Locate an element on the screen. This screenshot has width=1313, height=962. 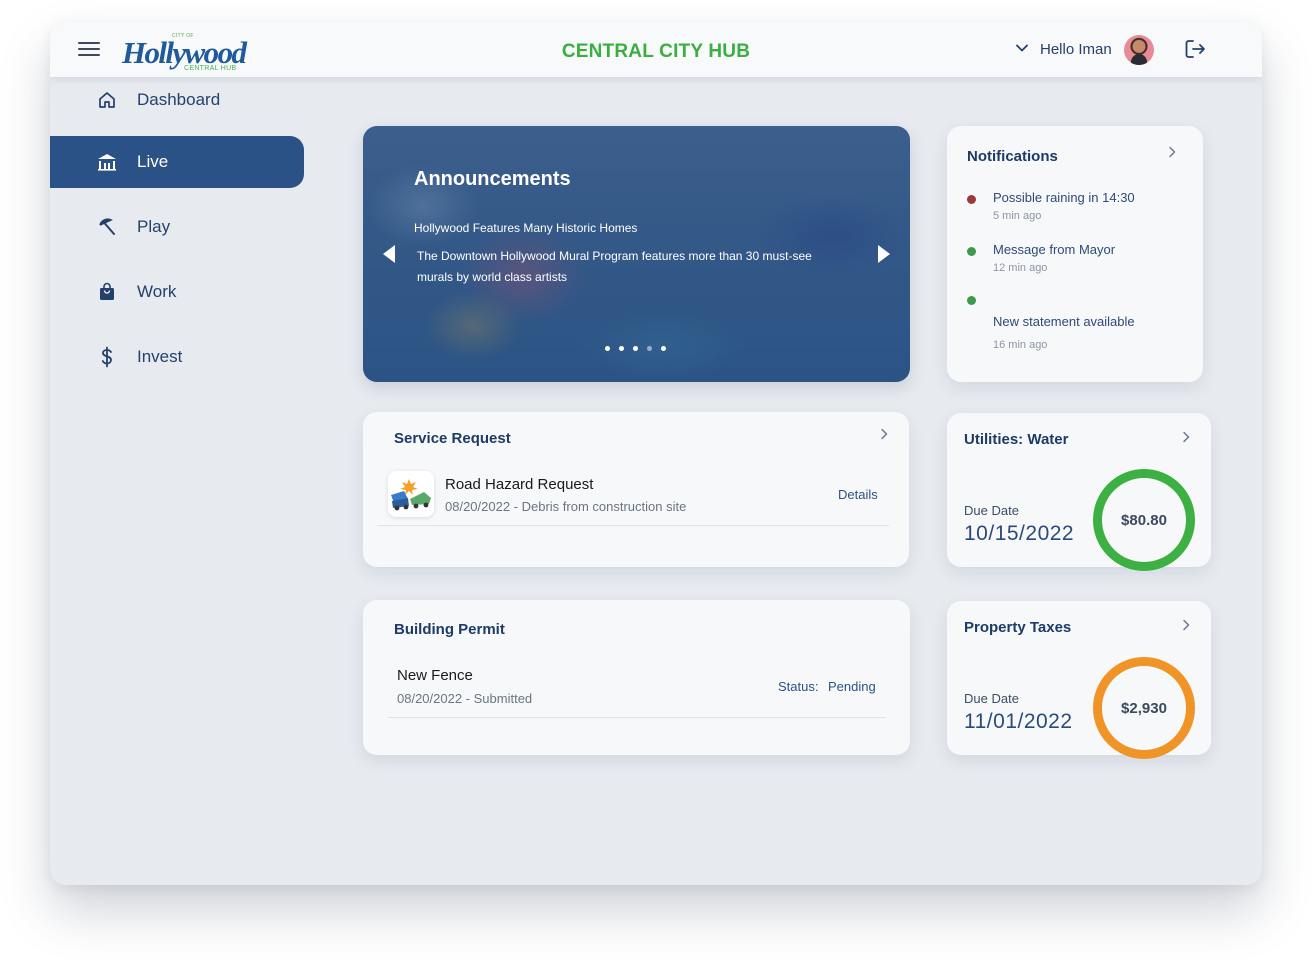
home-icon is located at coordinates (107, 100).